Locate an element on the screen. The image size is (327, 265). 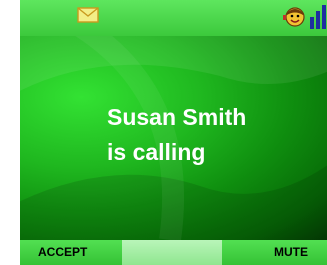
mute-label: MUTE is located at coordinates (291, 252).